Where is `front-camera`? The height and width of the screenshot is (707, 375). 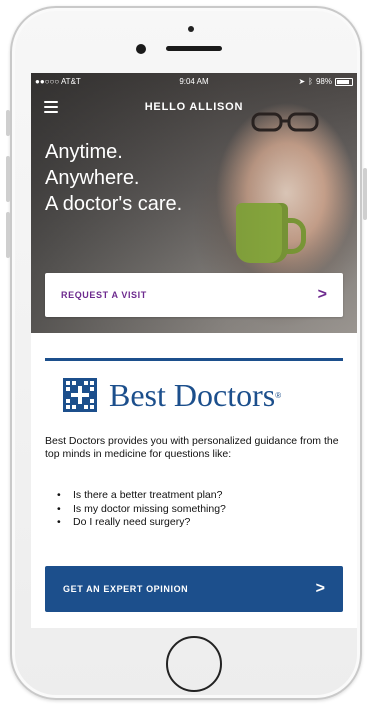
front-camera is located at coordinates (141, 49).